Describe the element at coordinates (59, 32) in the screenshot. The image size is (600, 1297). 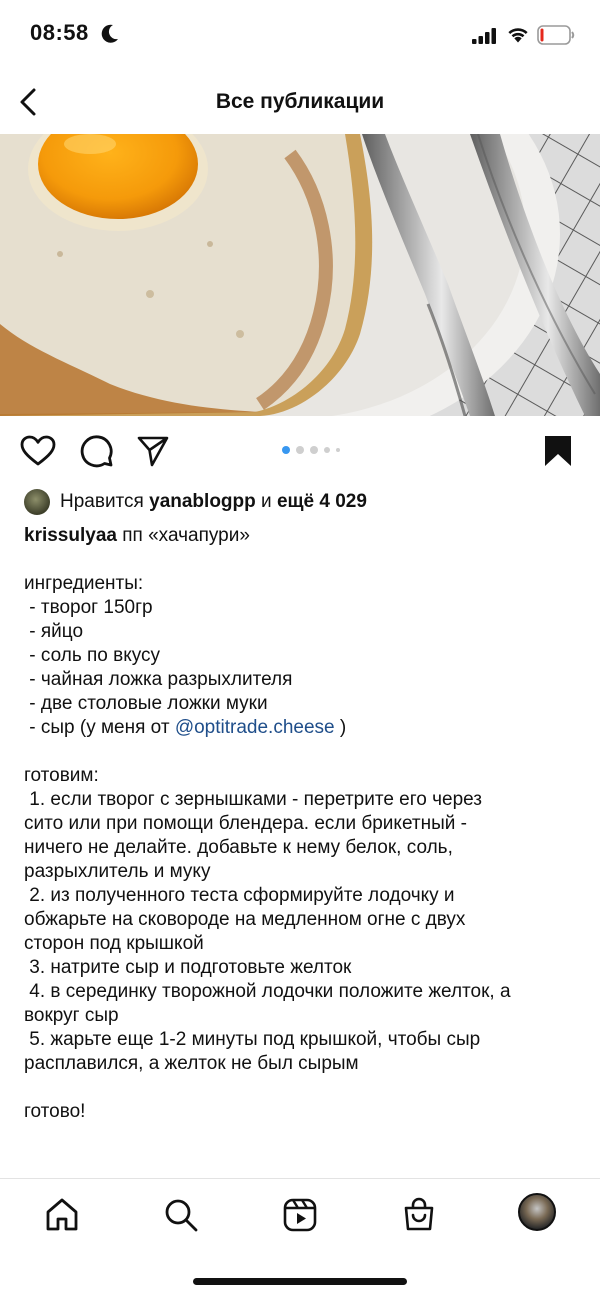
I see `status-time: 08:58` at that location.